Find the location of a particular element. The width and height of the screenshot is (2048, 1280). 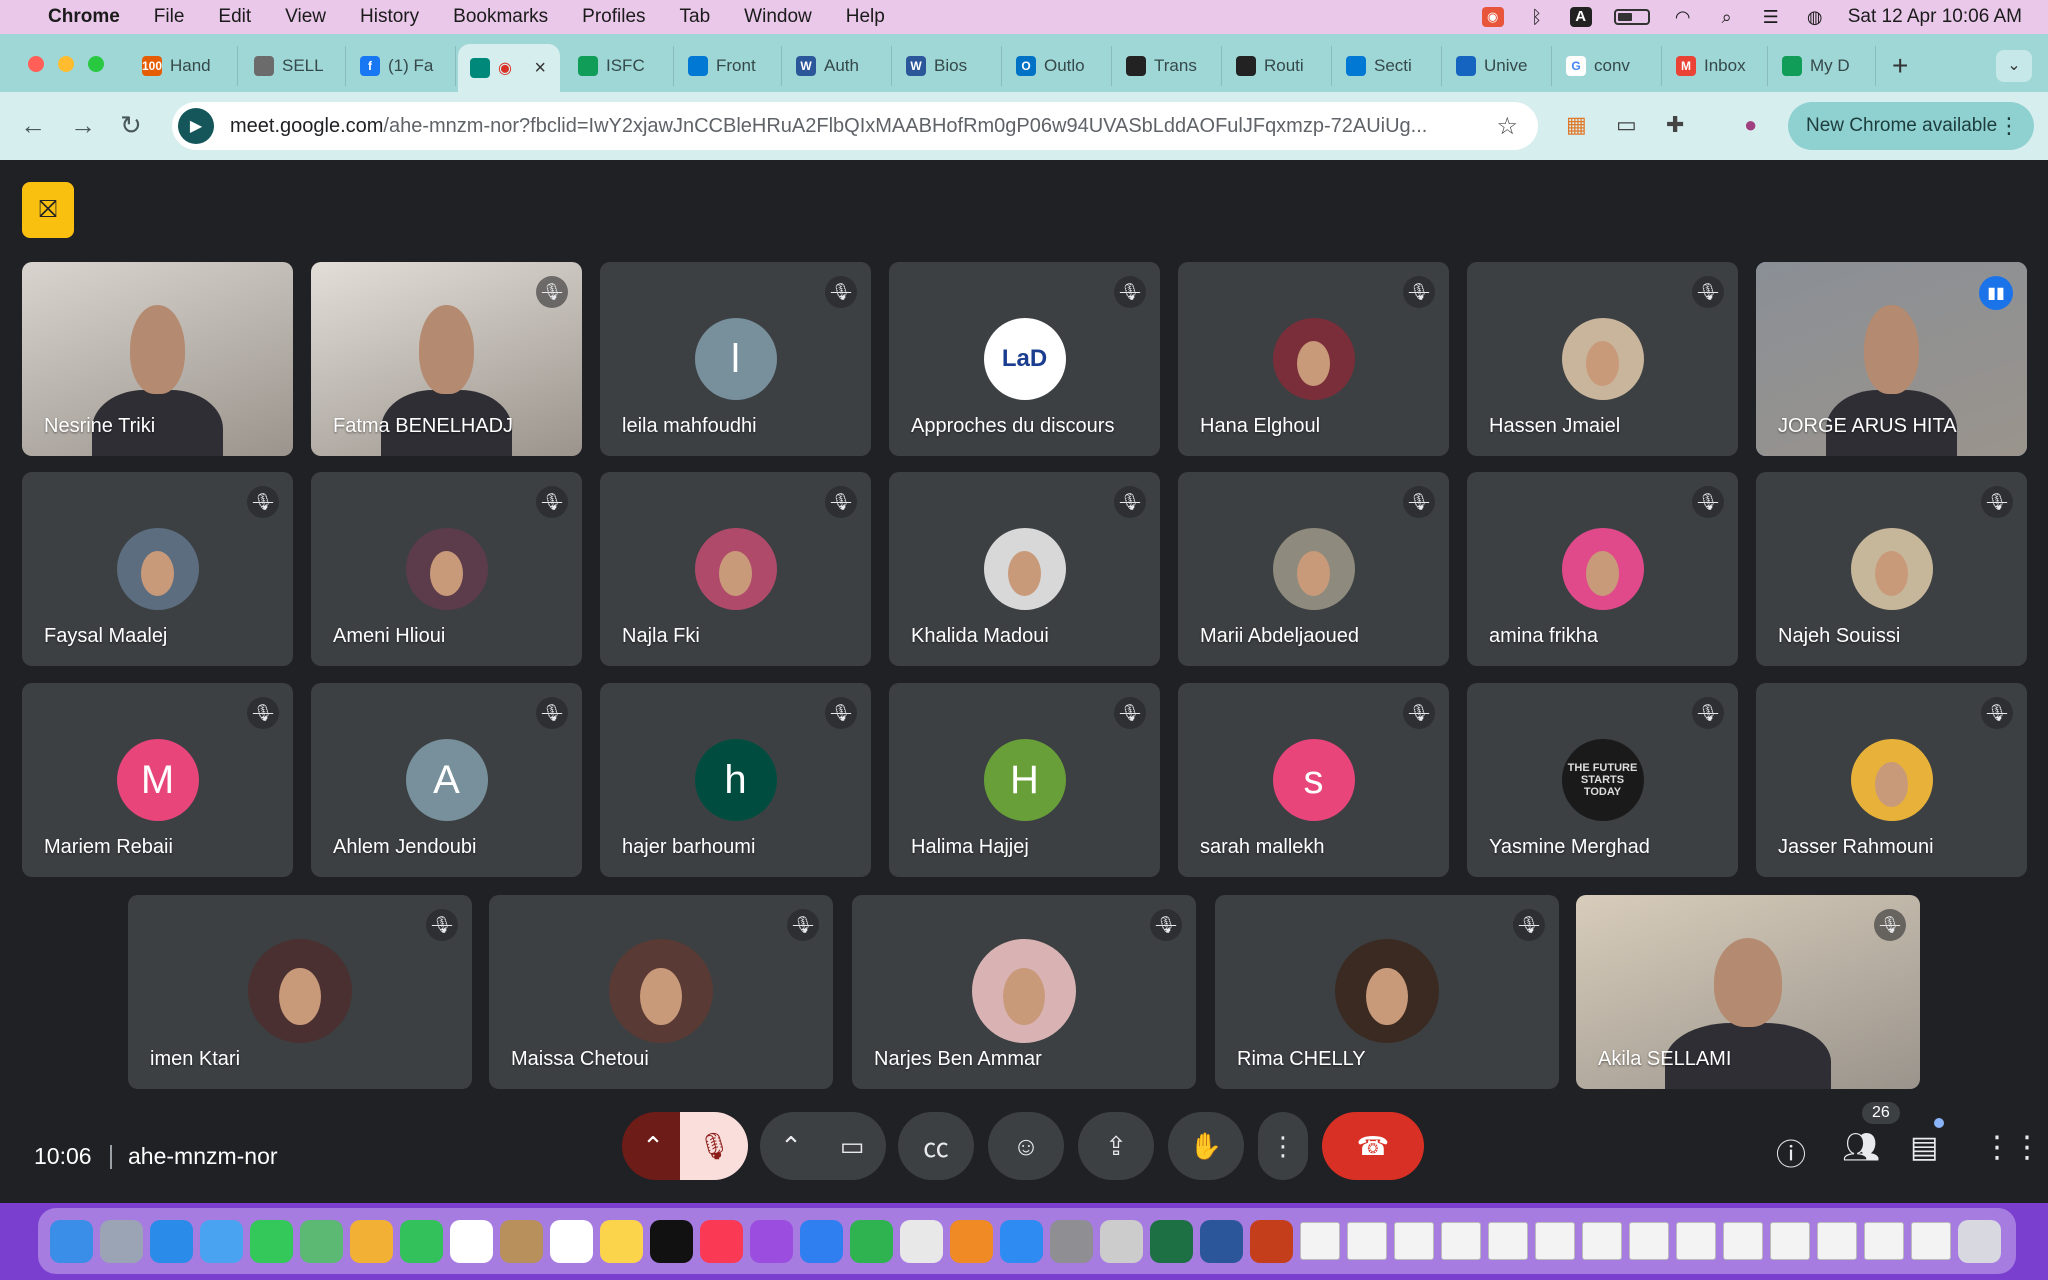

reload-icon: ↻ is located at coordinates (131, 125).